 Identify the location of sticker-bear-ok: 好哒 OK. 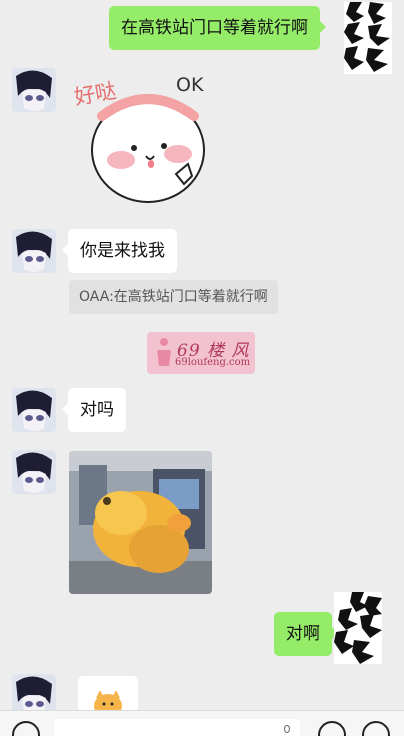
(141, 139).